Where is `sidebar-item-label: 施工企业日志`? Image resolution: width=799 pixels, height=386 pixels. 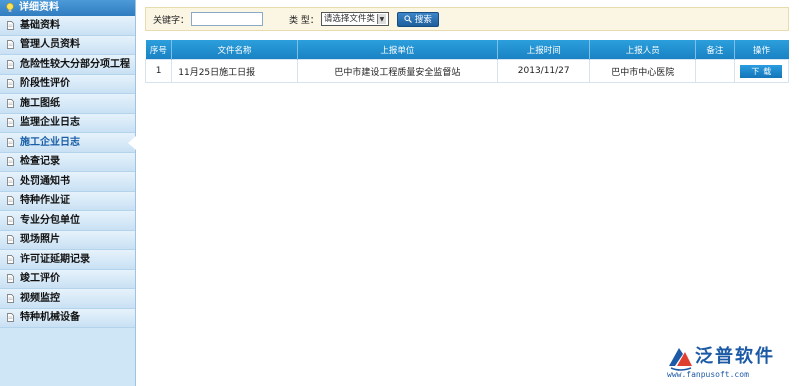
sidebar-item-label: 施工企业日志 is located at coordinates (50, 142).